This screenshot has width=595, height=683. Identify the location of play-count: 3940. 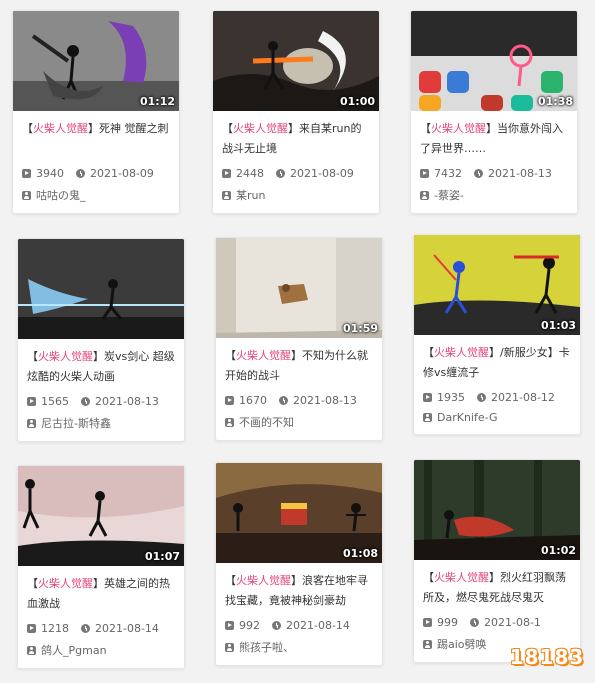
(50, 173).